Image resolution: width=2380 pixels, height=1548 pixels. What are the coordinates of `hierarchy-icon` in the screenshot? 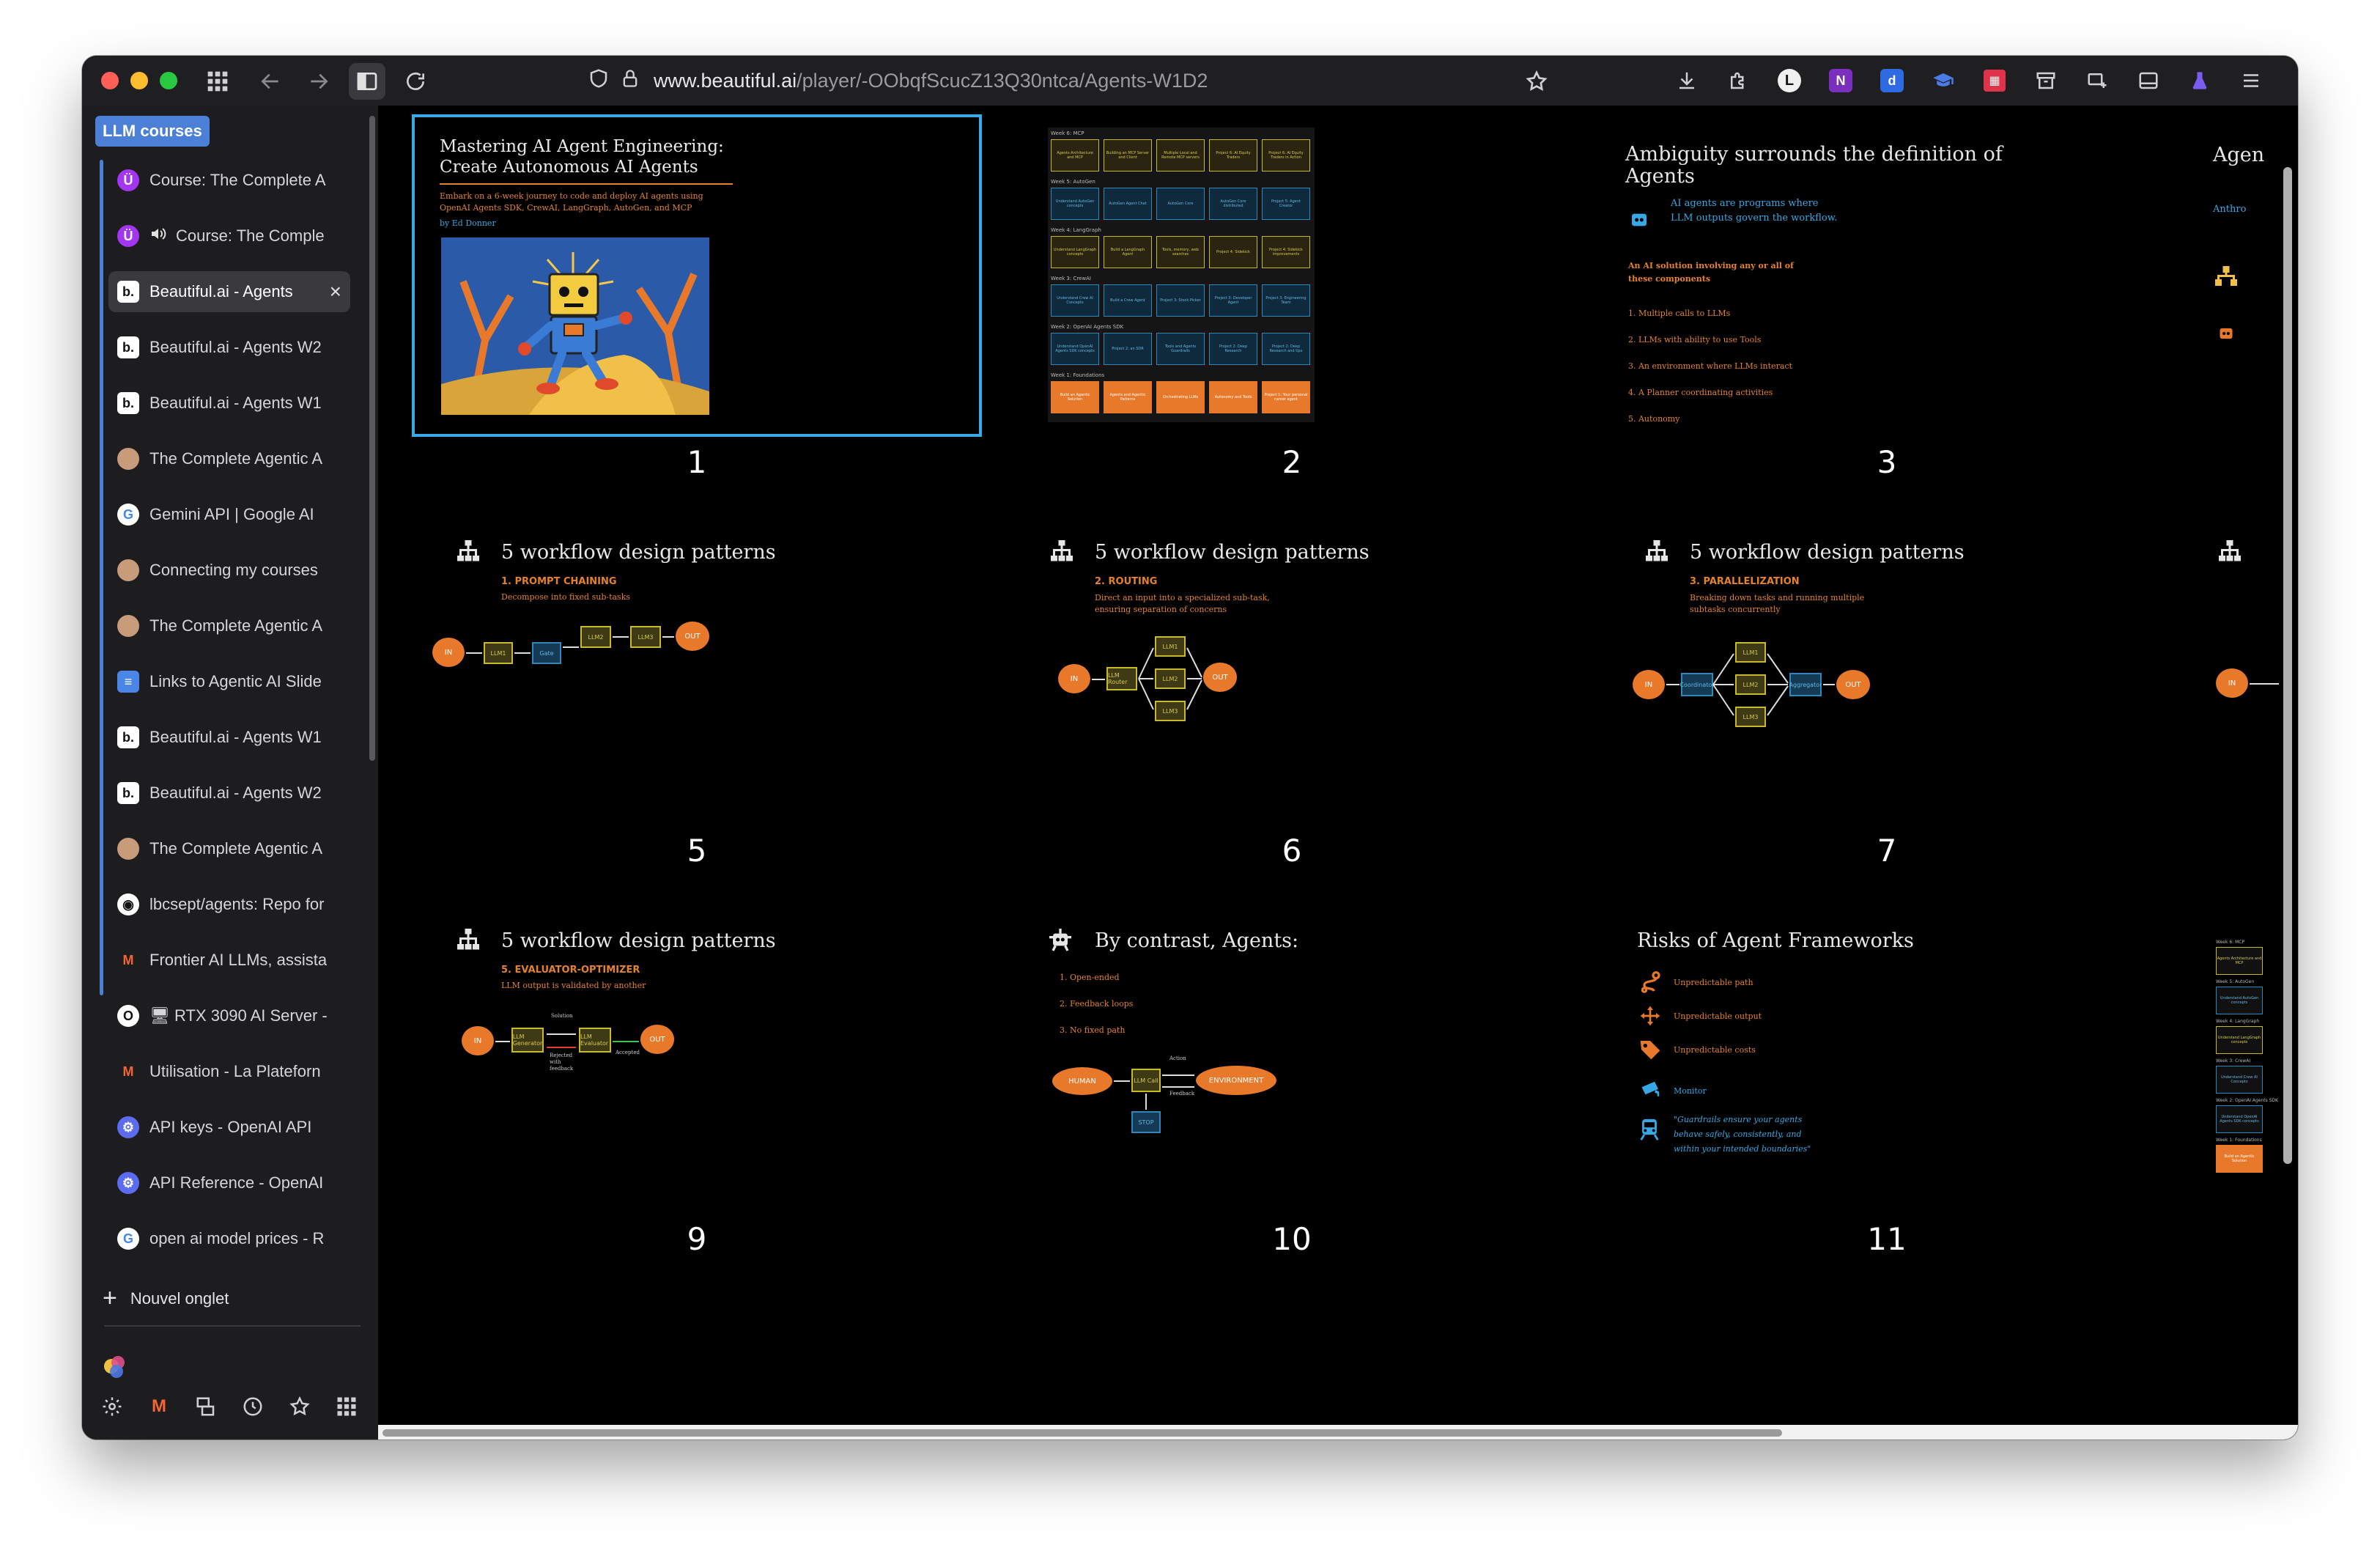 It's located at (2226, 277).